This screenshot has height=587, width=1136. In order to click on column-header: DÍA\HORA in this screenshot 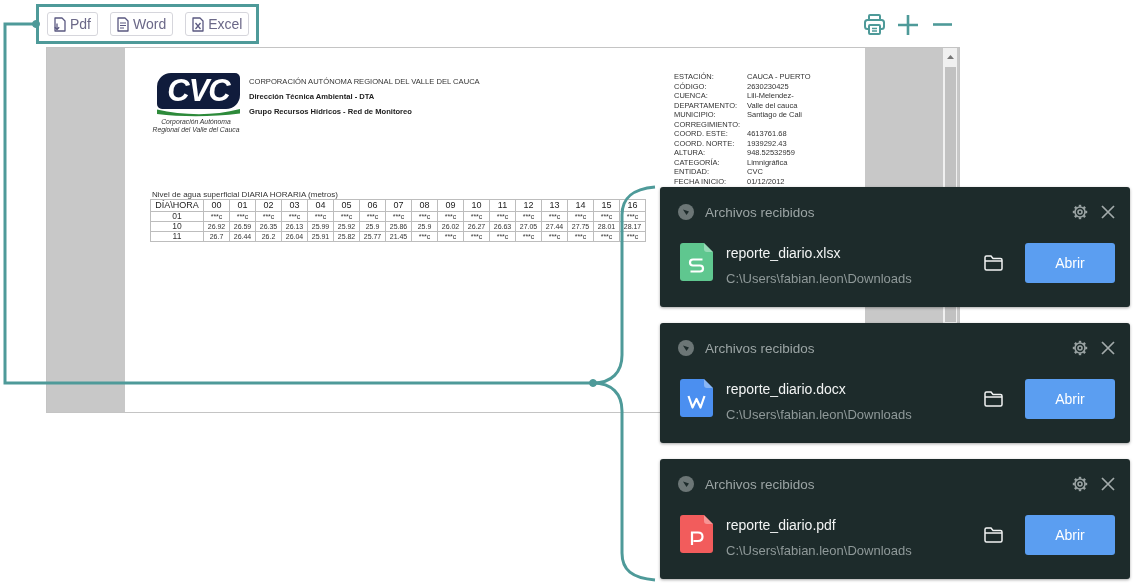, I will do `click(177, 205)`.